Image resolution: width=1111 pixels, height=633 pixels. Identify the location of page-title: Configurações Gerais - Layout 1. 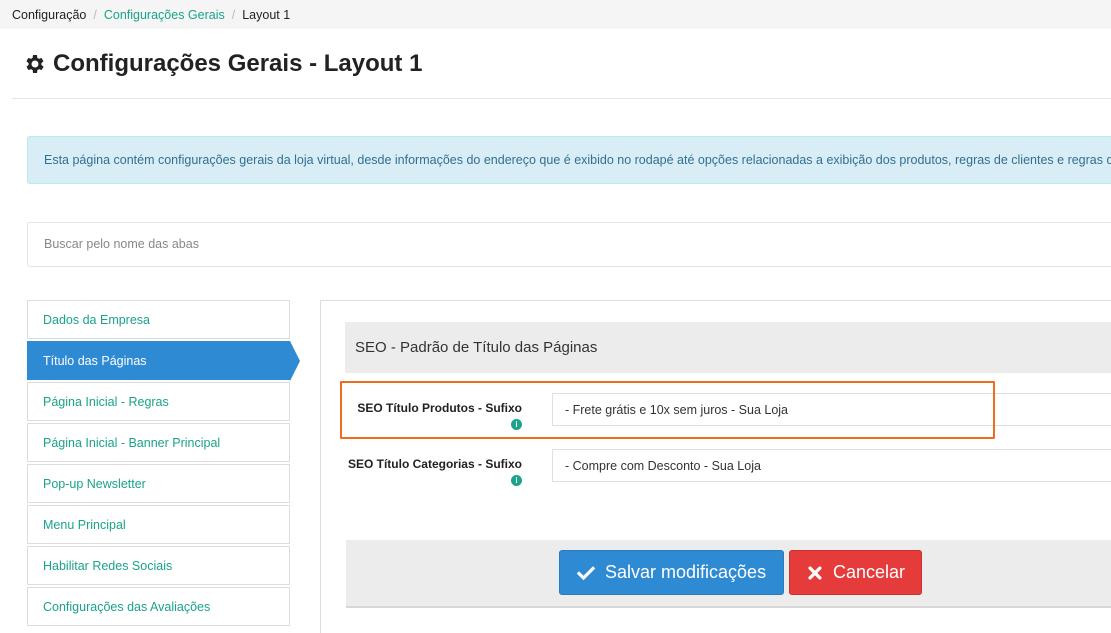
(238, 63).